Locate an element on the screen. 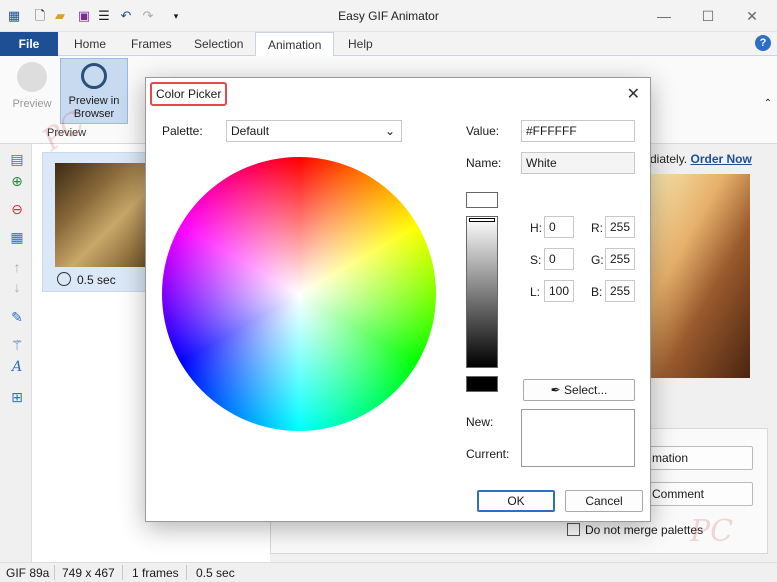 The height and width of the screenshot is (582, 777). palette-label: Palette: is located at coordinates (182, 131).